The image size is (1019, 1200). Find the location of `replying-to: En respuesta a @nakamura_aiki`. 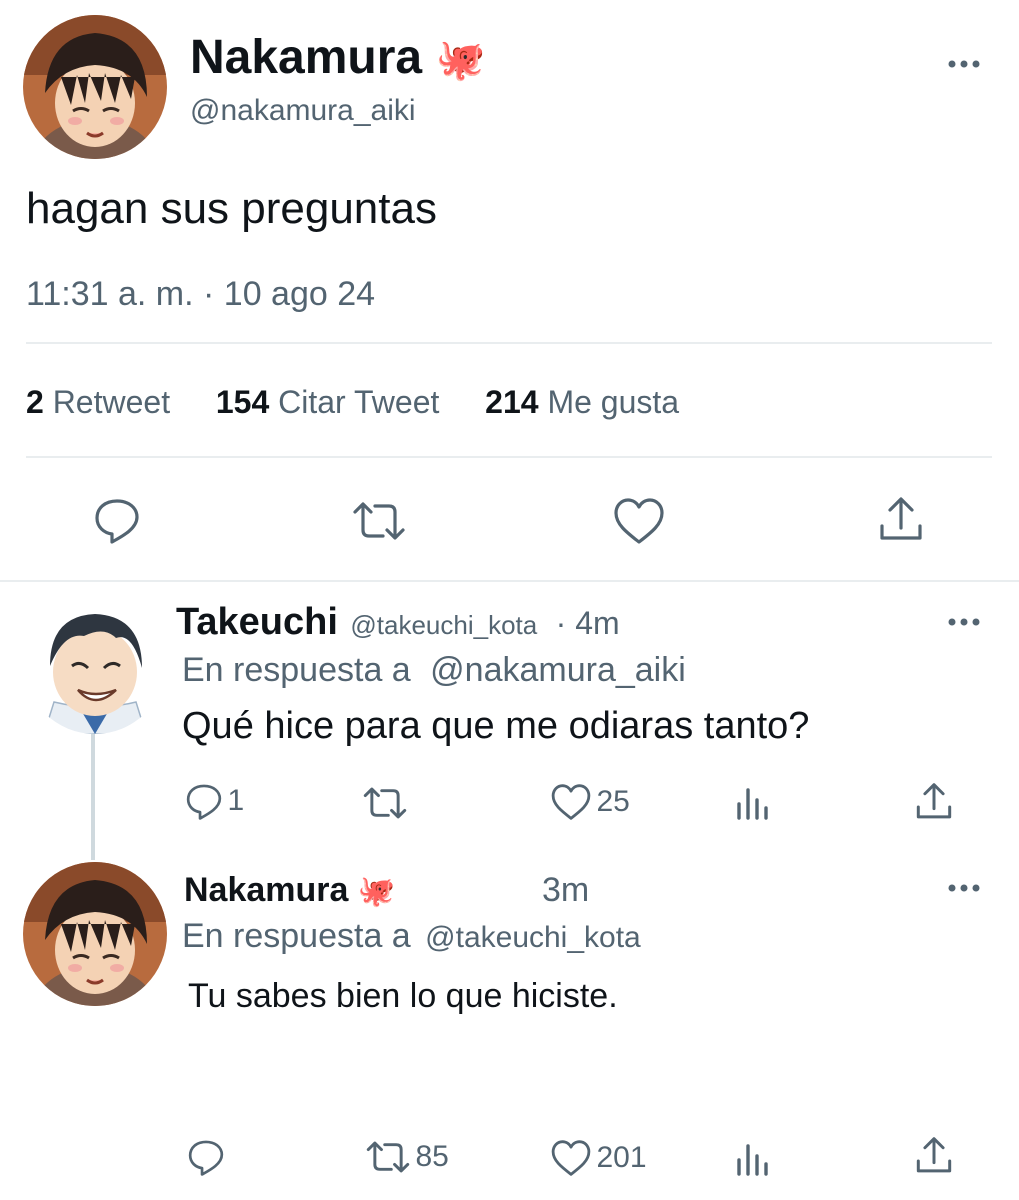

replying-to: En respuesta a @nakamura_aiki is located at coordinates (434, 670).